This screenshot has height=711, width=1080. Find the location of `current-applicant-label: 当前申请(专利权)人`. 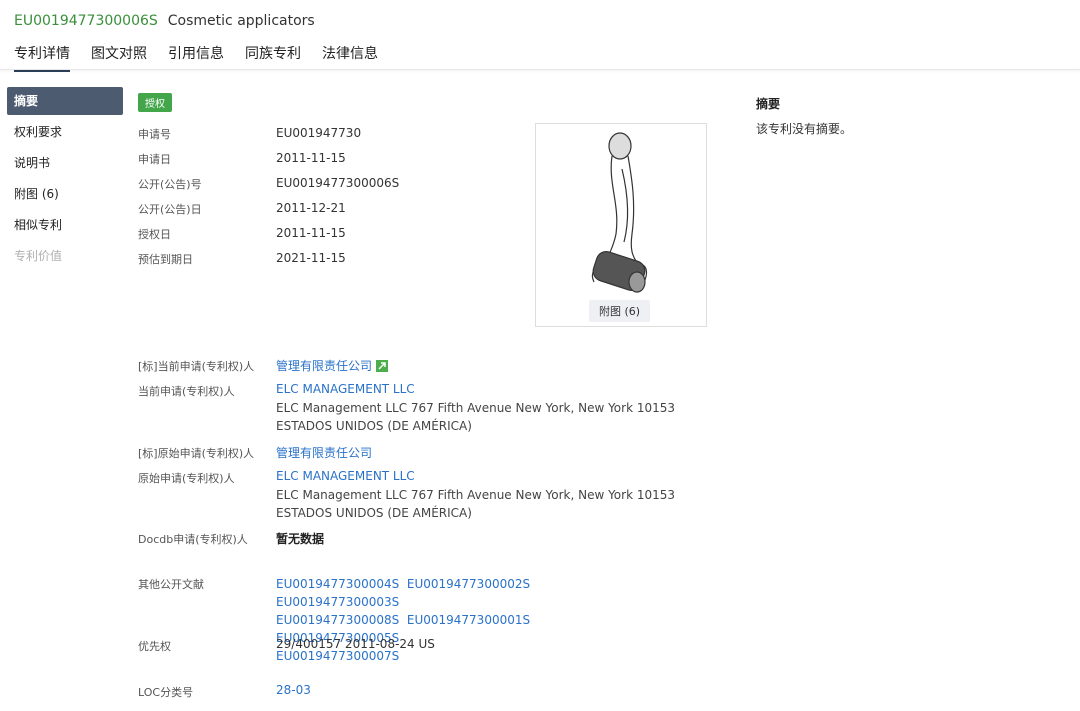

current-applicant-label: 当前申请(专利权)人 is located at coordinates (186, 391).